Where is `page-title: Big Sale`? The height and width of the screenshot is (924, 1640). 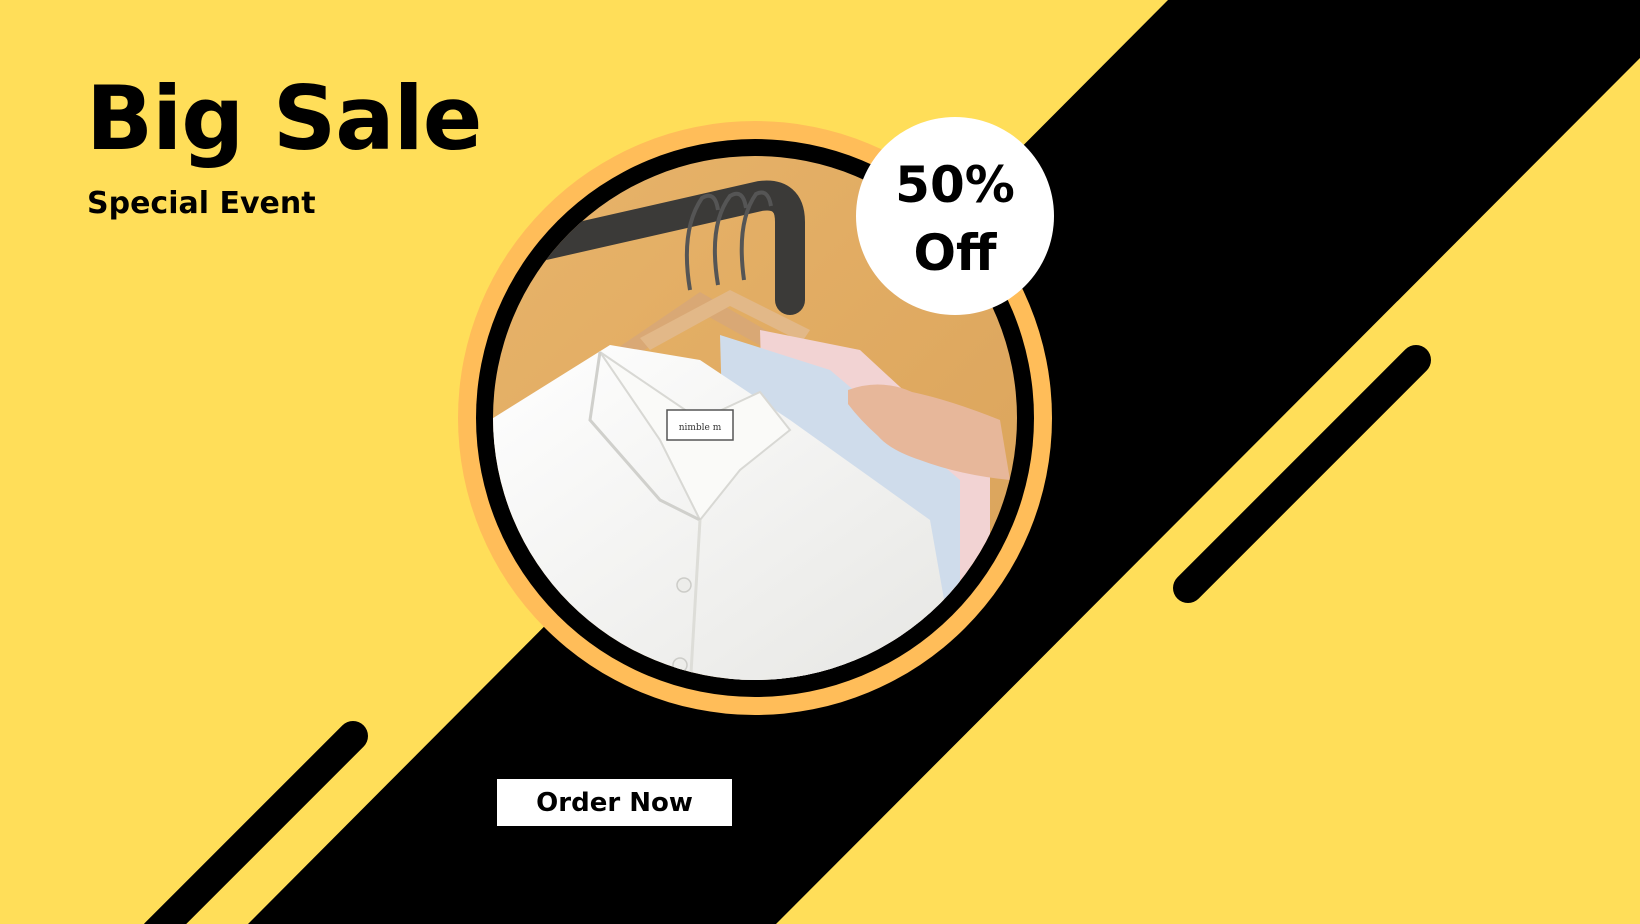 page-title: Big Sale is located at coordinates (284, 118).